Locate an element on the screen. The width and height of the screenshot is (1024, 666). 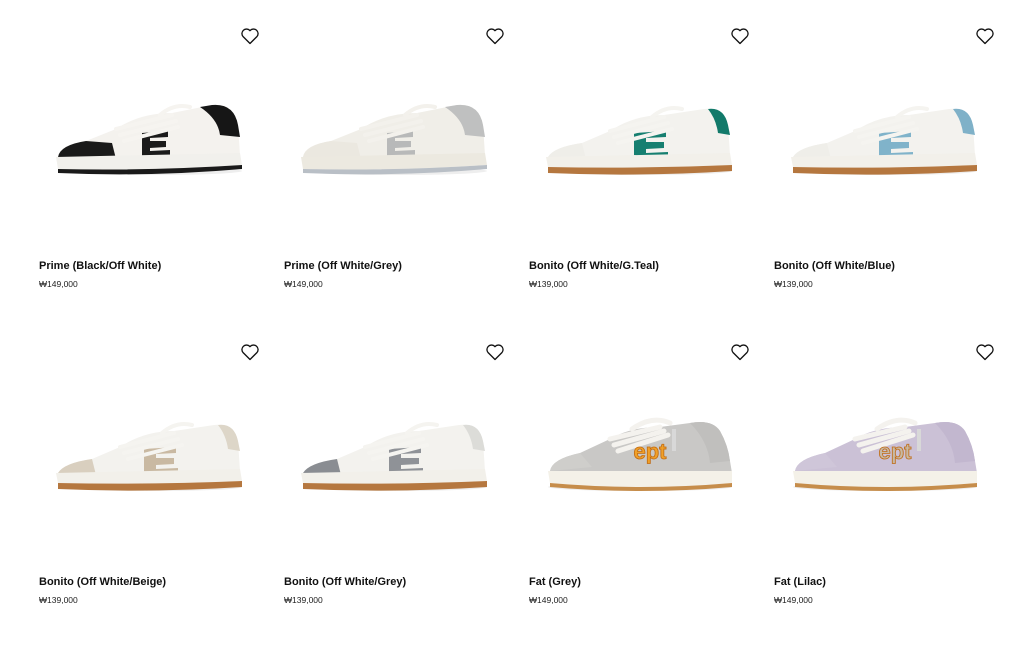
product-card: Bonito (Off White/Beige) ₩139,000 is located at coordinates (149, 491).